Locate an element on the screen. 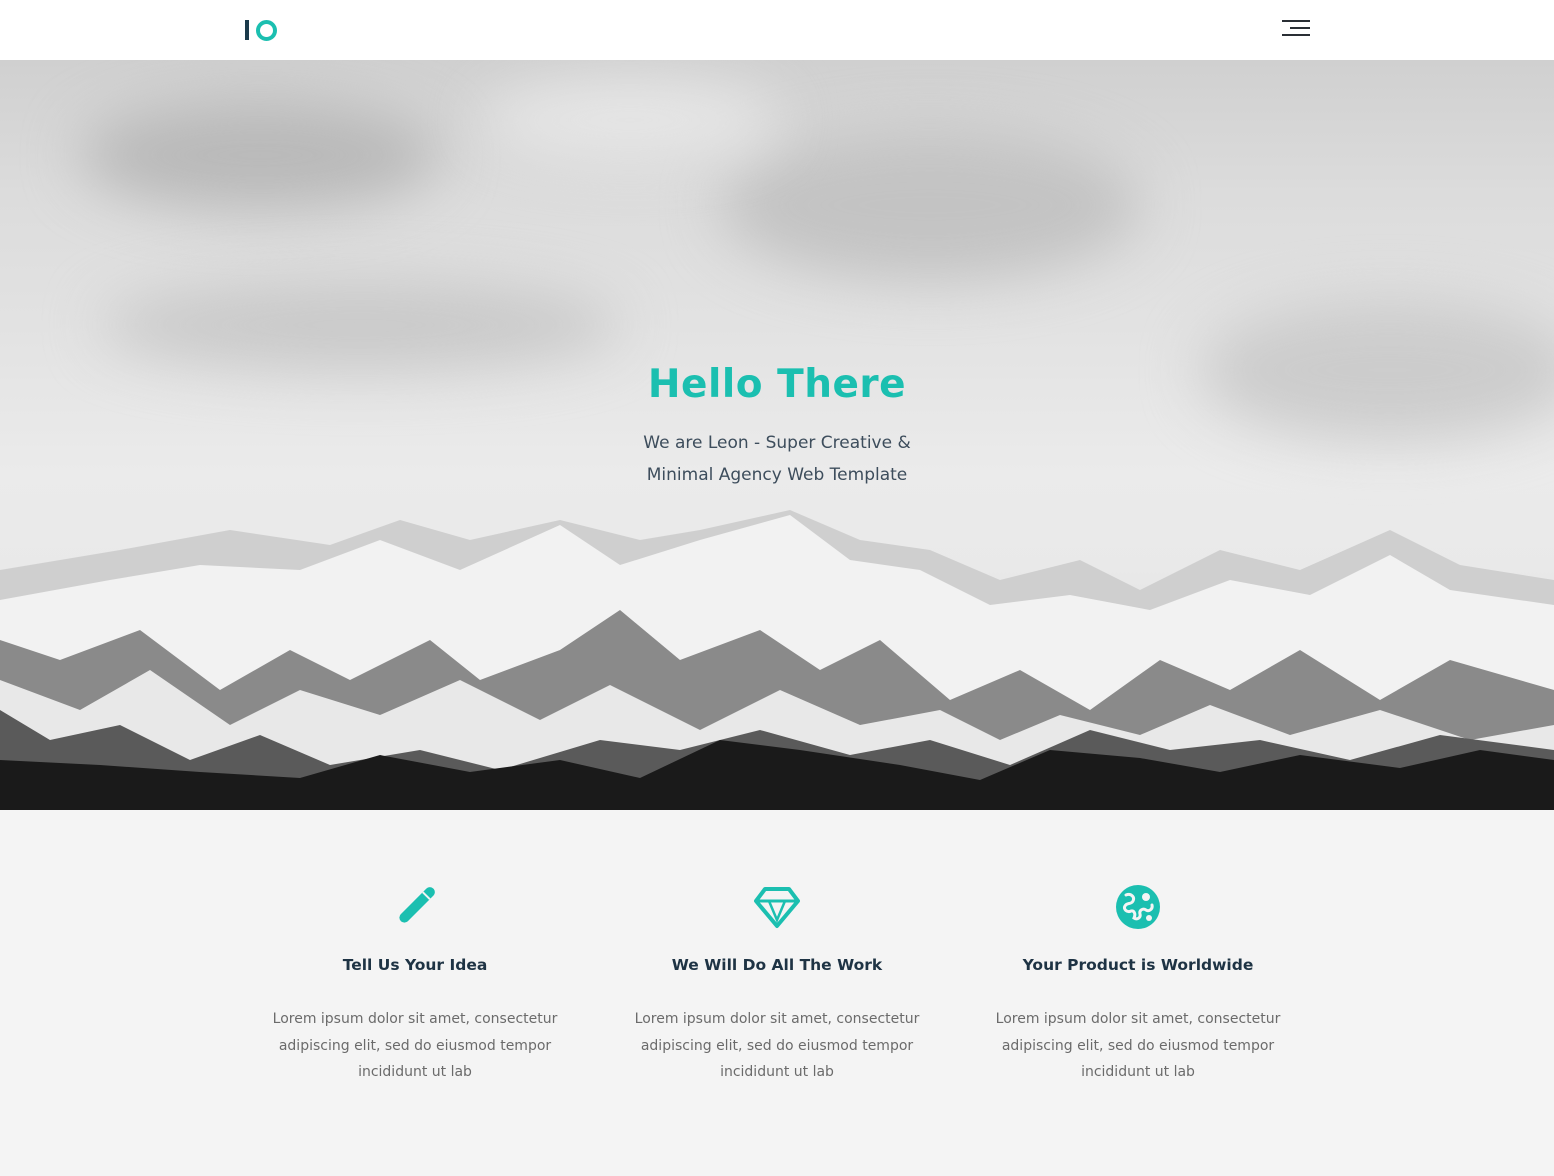  logo-ring is located at coordinates (266, 30).